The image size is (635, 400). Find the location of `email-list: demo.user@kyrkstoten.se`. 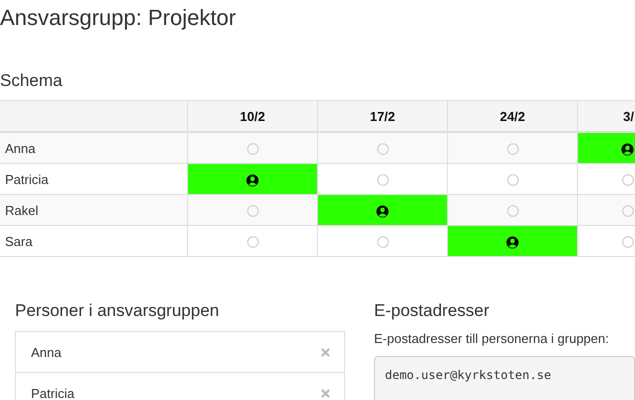

email-list: demo.user@kyrkstoten.se is located at coordinates (504, 378).